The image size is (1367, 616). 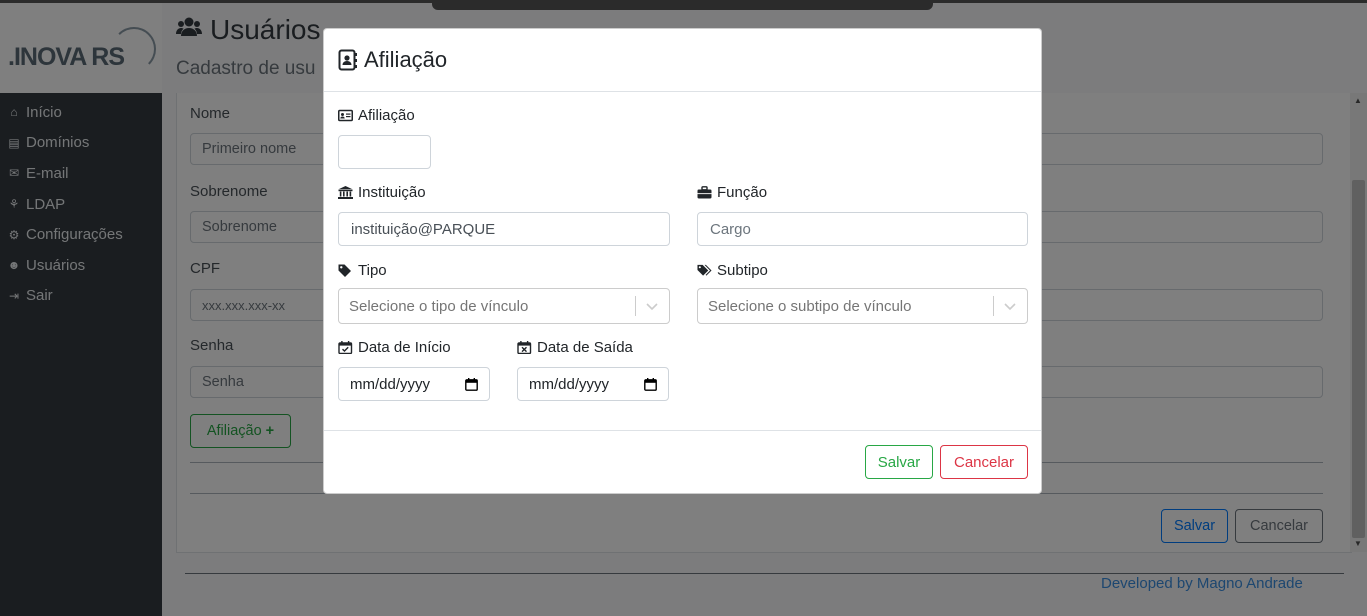 I want to click on modal-save-button: Salvar, so click(x=899, y=462).